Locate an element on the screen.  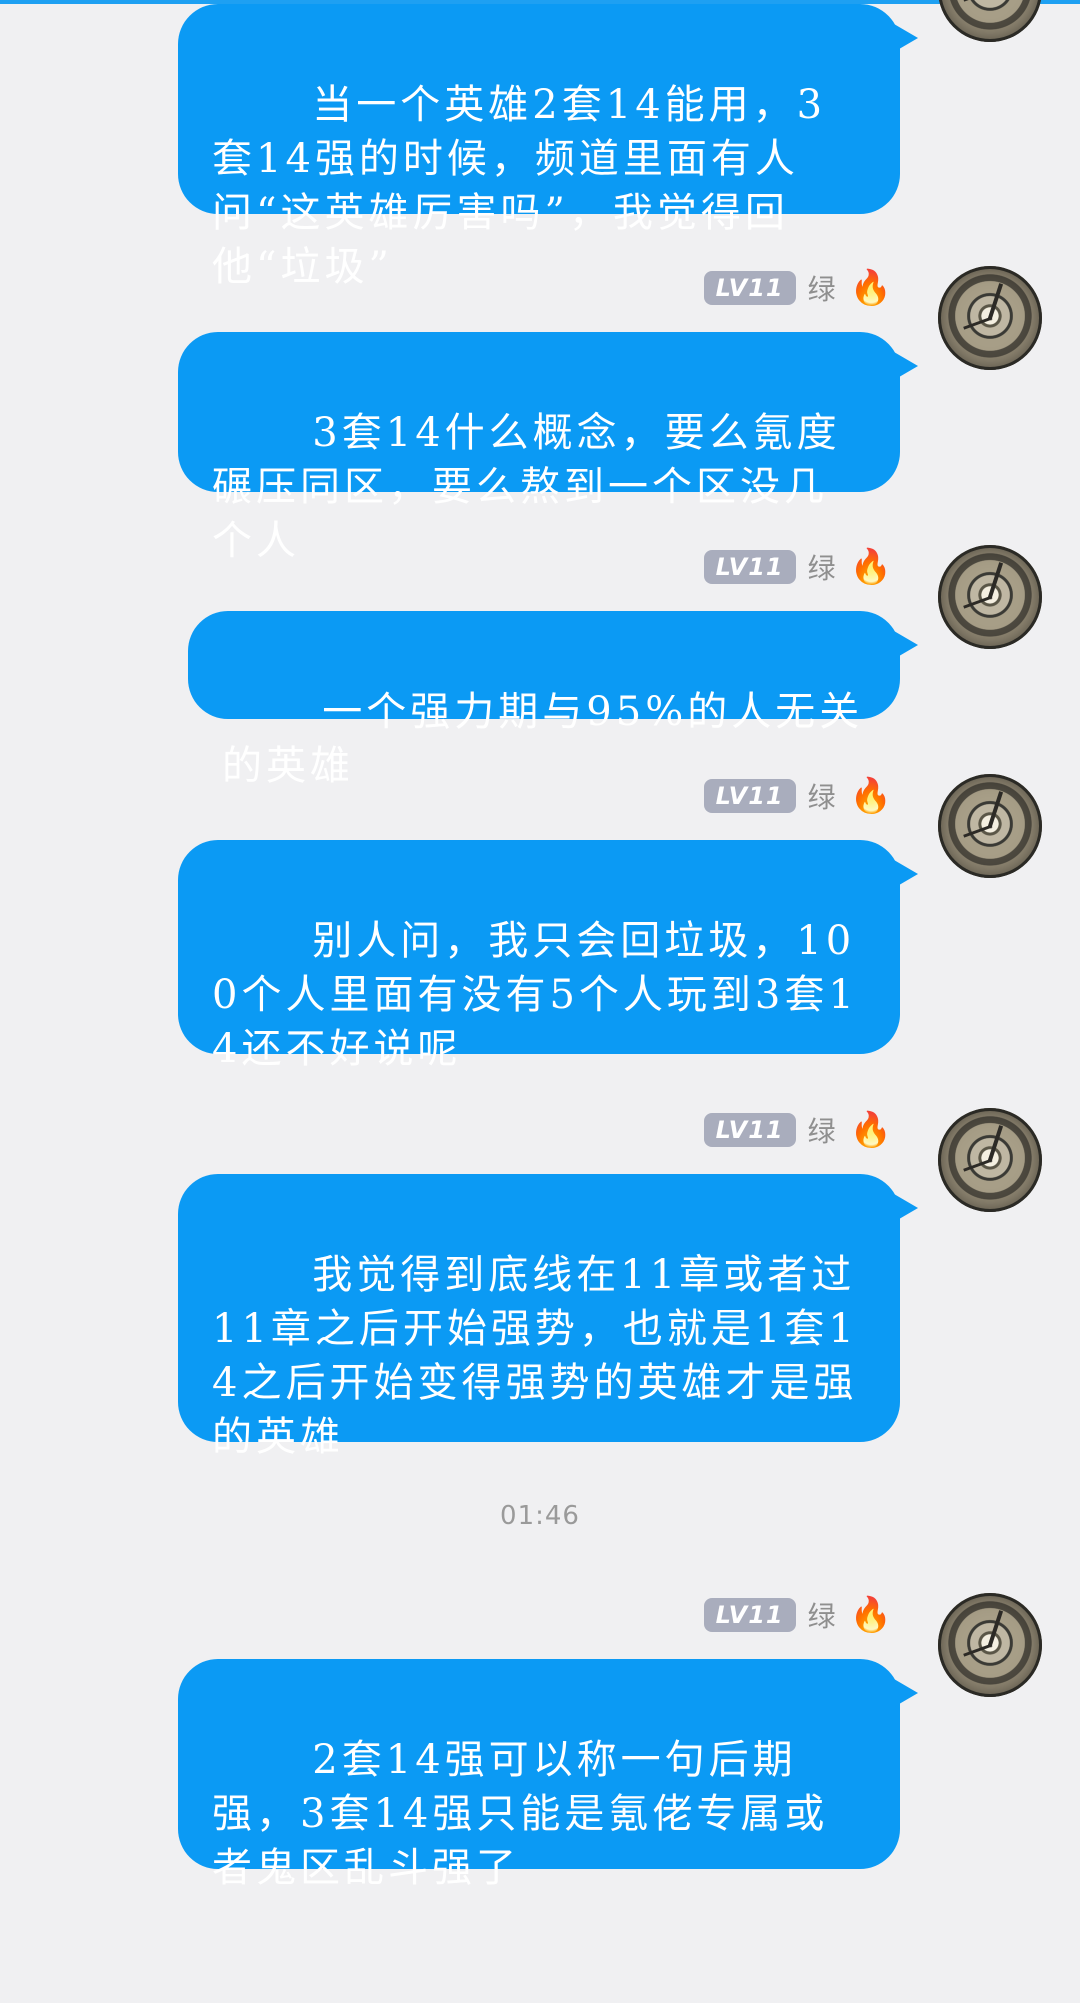
message-text: 2套14强可以称一句后期强，3套14强只能是氪佬专属或者鬼区乱斗强了 is located at coordinates (520, 1814).